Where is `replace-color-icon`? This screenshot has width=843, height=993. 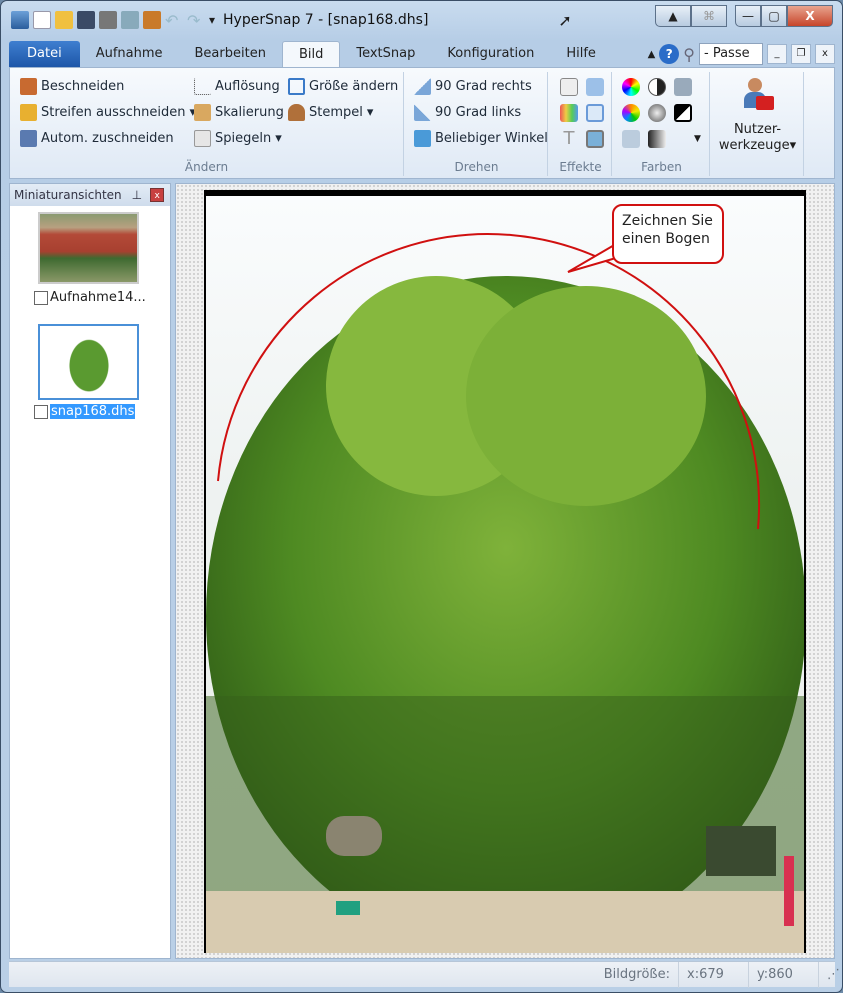
replace-color-icon is located at coordinates (631, 139).